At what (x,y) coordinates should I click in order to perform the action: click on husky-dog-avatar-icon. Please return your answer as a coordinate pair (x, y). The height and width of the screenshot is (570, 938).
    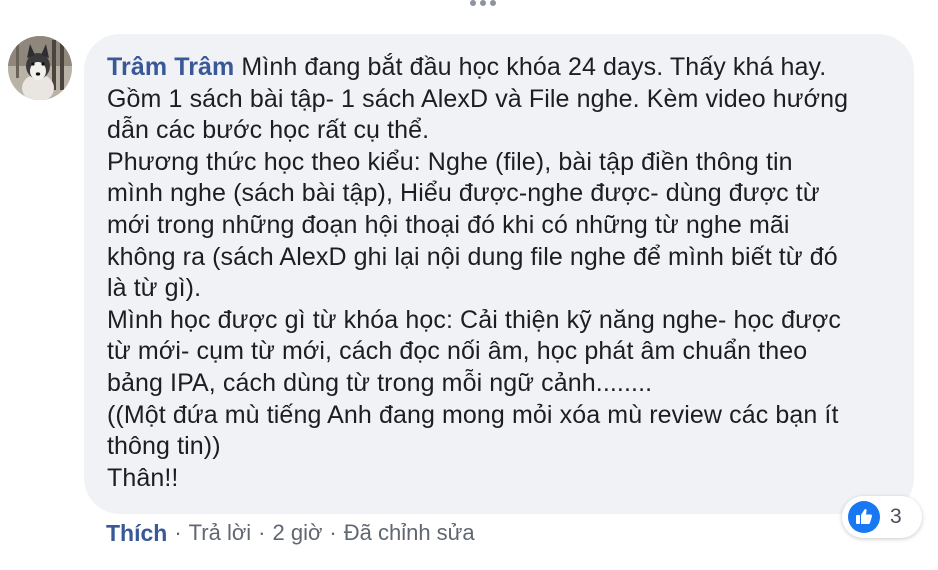
    Looking at the image, I should click on (40, 68).